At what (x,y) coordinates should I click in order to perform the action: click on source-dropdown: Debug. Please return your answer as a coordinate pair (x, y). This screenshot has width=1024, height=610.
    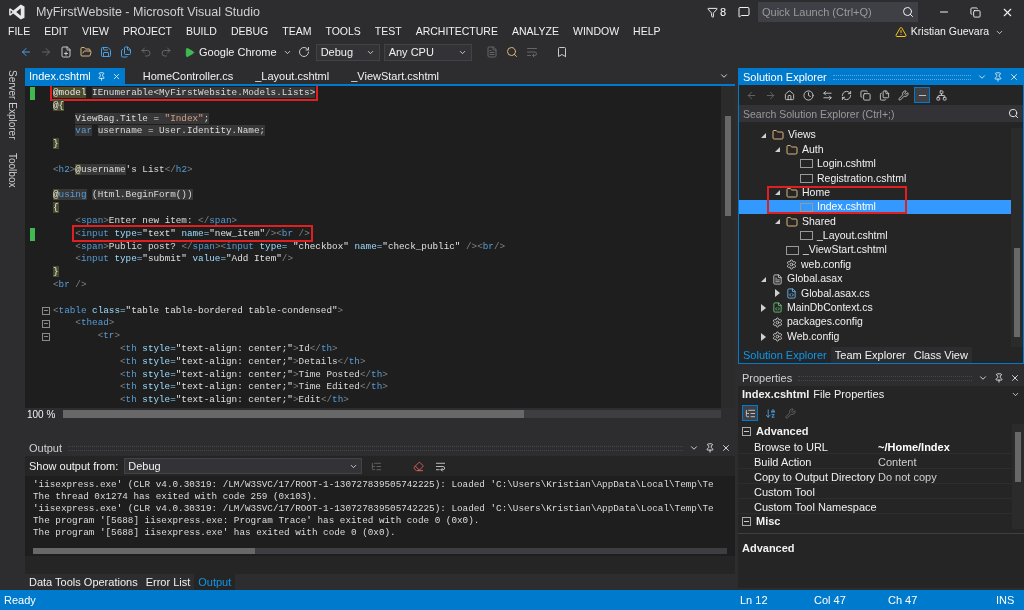
    Looking at the image, I should click on (243, 466).